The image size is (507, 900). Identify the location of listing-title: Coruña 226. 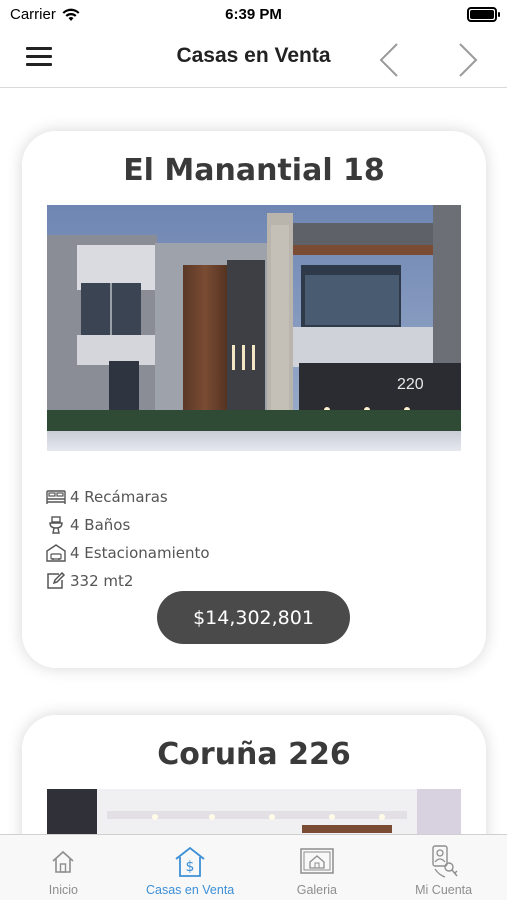
(254, 754).